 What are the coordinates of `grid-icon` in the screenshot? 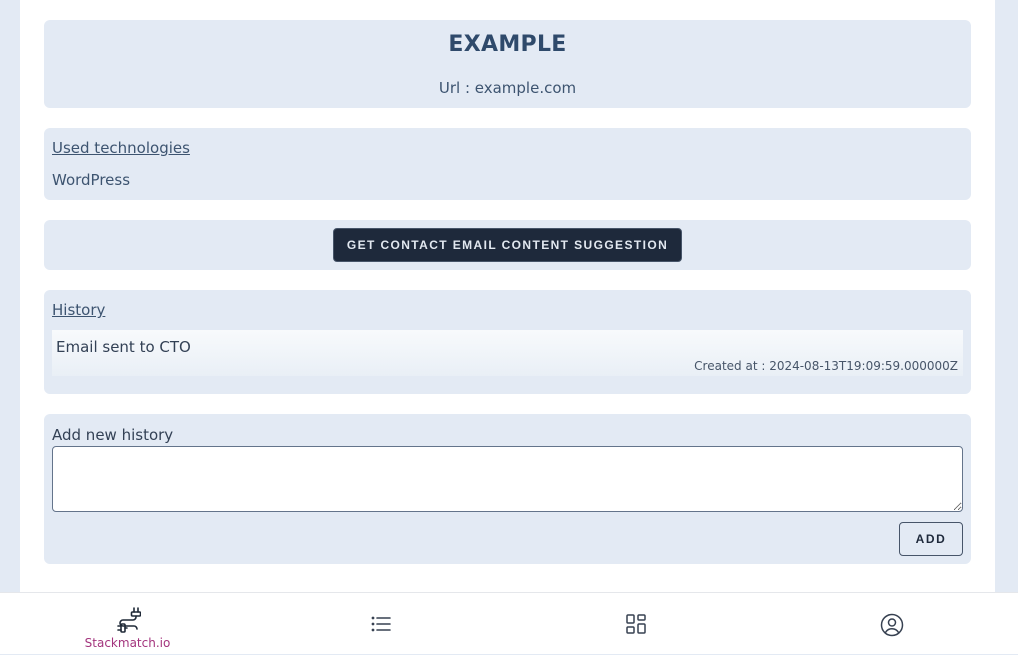 It's located at (636, 624).